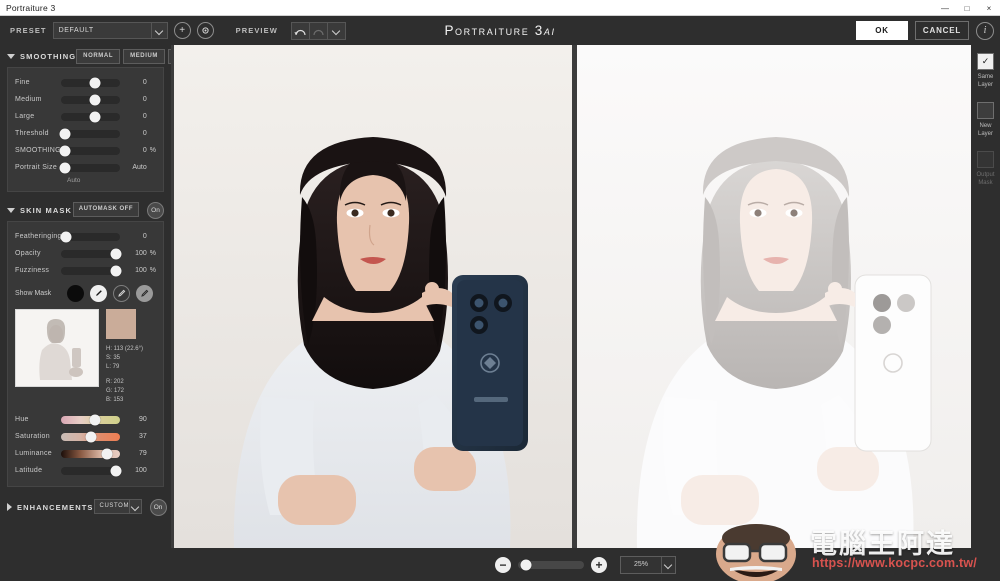 The height and width of the screenshot is (581, 1000). Describe the element at coordinates (142, 453) in the screenshot. I see `slider-luminance-value: 79` at that location.